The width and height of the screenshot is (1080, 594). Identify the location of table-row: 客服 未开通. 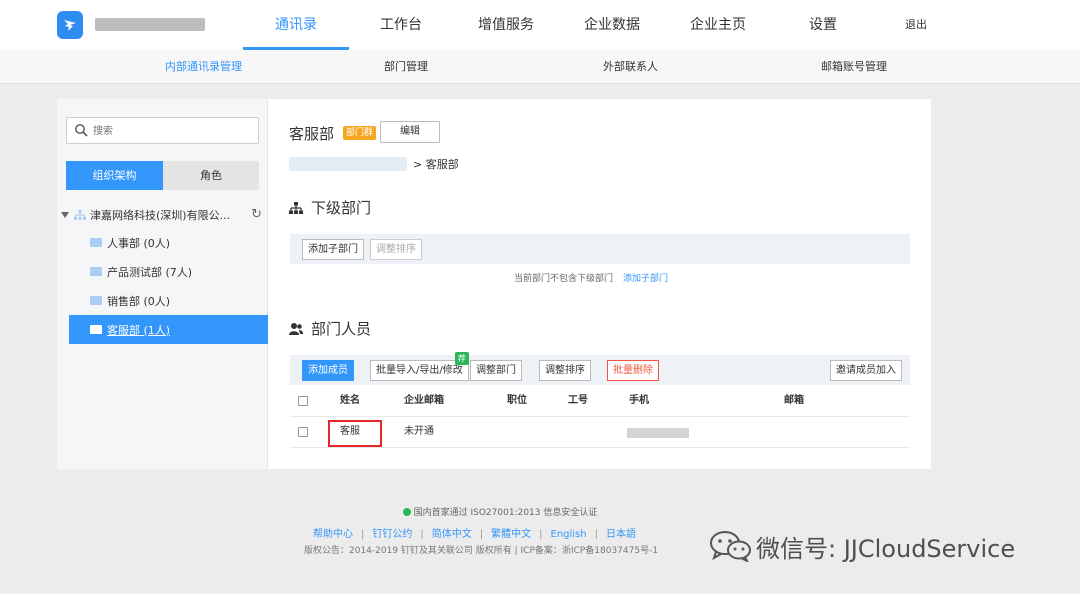
(600, 432).